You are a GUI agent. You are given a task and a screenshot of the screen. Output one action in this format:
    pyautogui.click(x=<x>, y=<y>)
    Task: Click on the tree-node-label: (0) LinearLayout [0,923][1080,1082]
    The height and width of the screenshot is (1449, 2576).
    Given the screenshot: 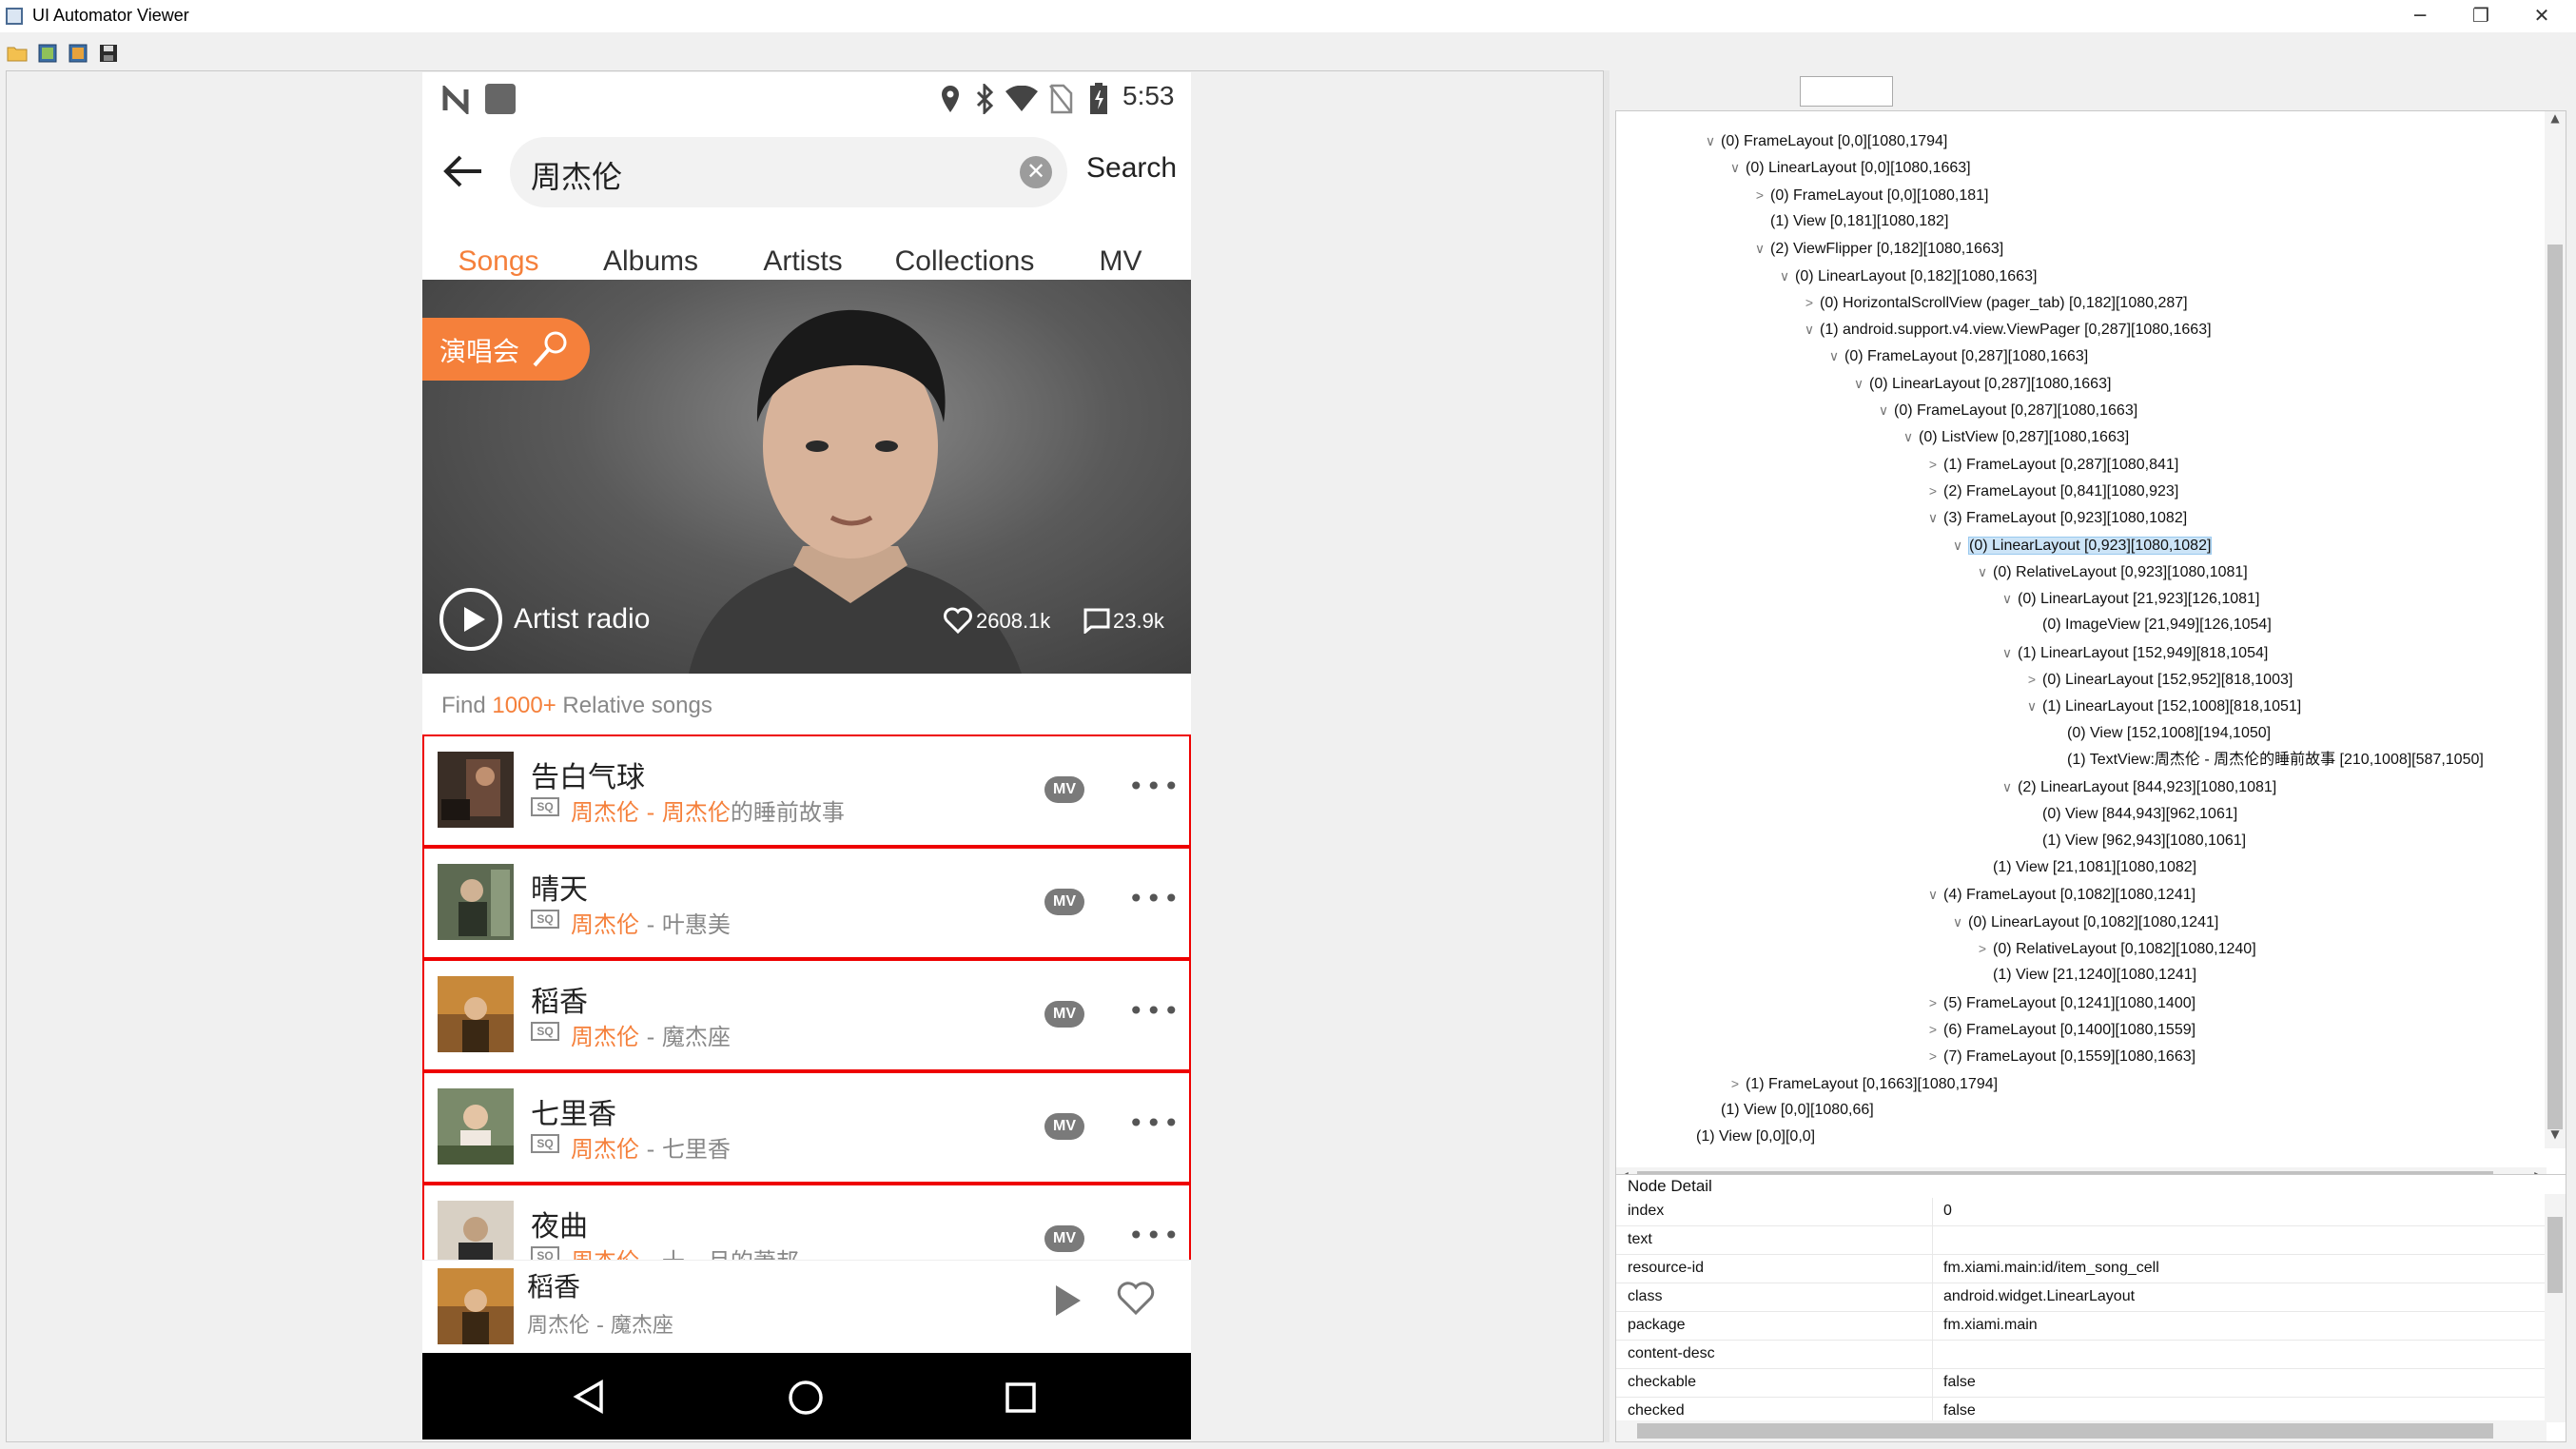 What is the action you would take?
    pyautogui.click(x=2091, y=545)
    